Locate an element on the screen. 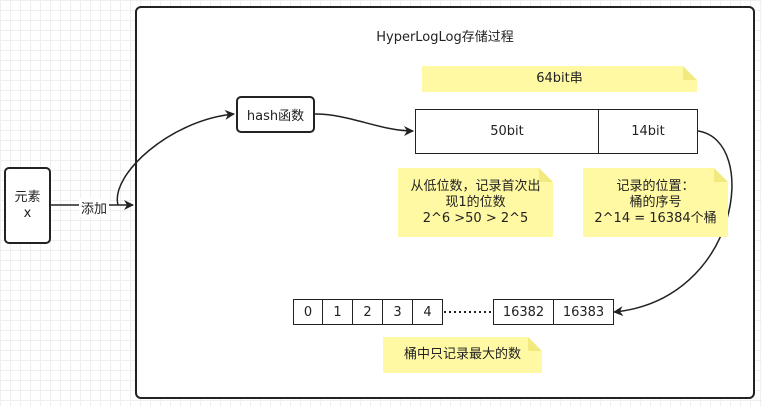  note-64bit: 64bit串 is located at coordinates (559, 79).